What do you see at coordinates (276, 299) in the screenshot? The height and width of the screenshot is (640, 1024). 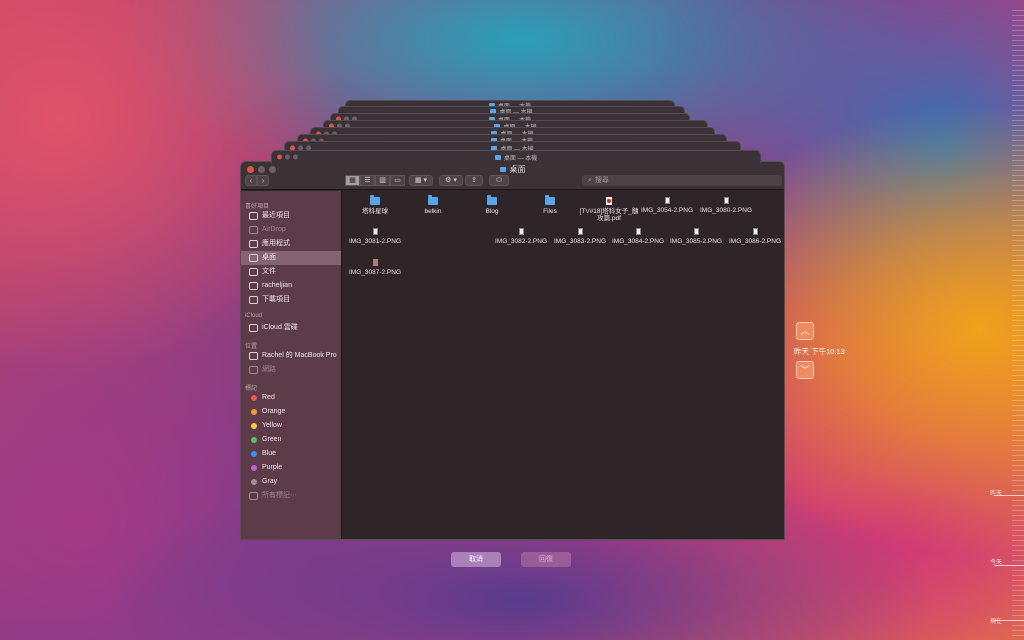 I see `sidebar-item-label: 下載項目` at bounding box center [276, 299].